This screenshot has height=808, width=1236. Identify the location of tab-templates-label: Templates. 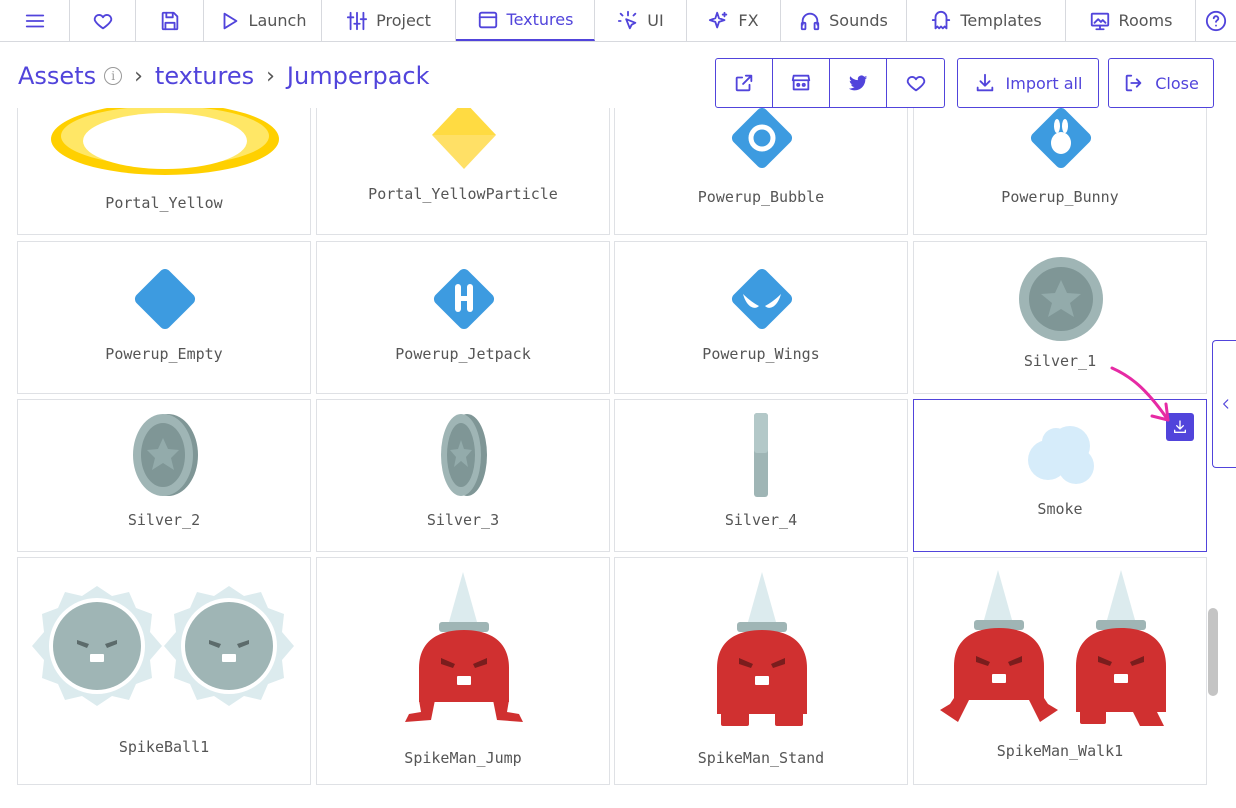
(1001, 20).